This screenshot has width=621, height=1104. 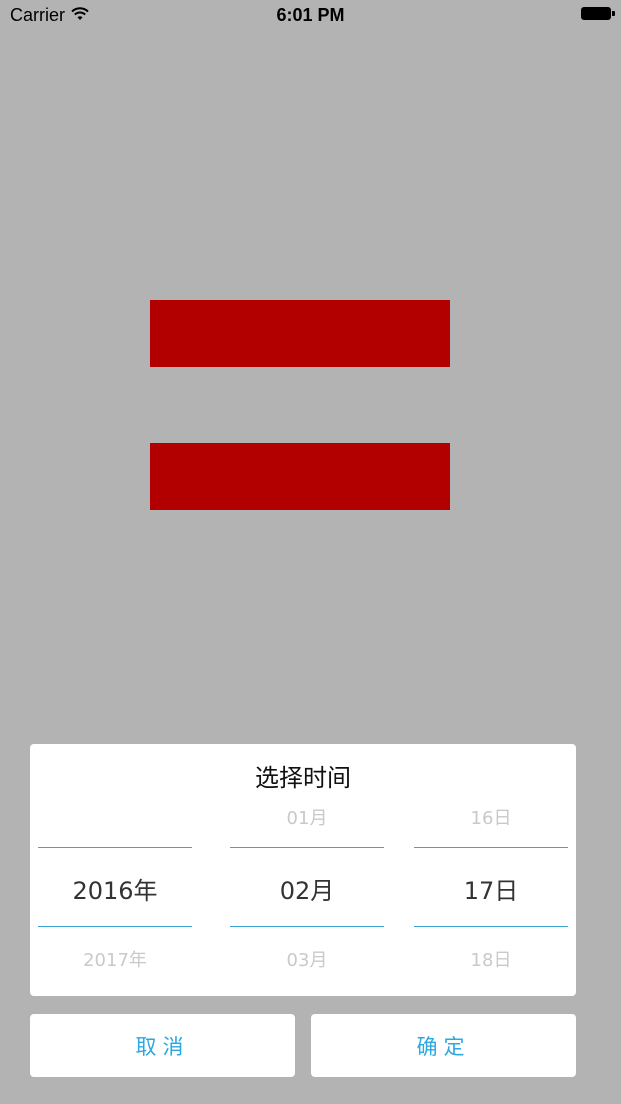 What do you see at coordinates (491, 888) in the screenshot?
I see `day-selected-option: 17日` at bounding box center [491, 888].